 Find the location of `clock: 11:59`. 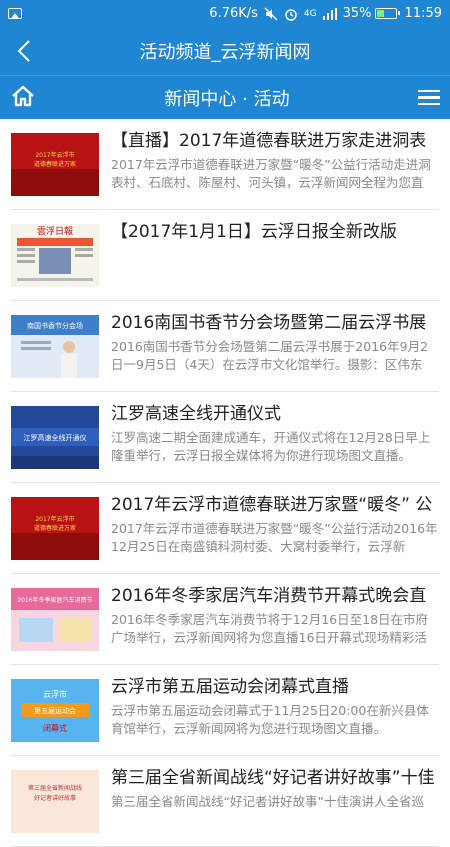

clock: 11:59 is located at coordinates (423, 13).